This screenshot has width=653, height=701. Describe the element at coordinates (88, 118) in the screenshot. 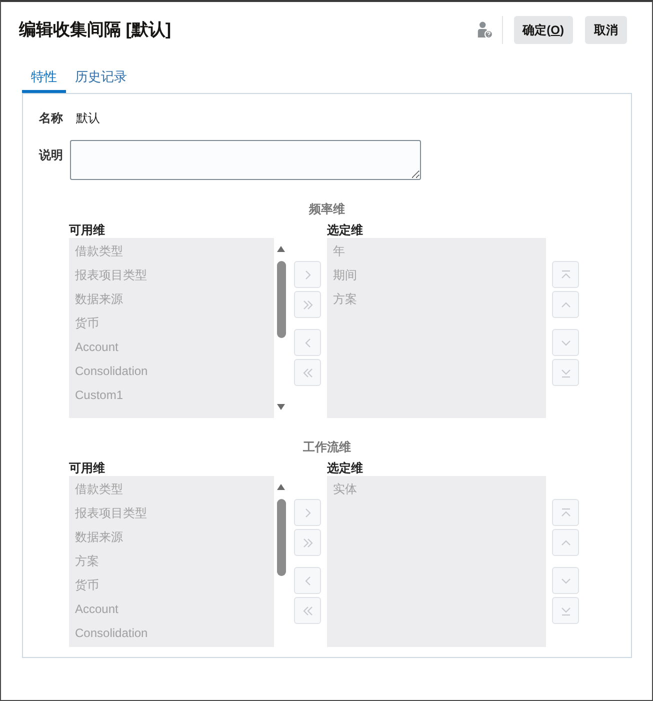

I see `name-value: 默认` at that location.